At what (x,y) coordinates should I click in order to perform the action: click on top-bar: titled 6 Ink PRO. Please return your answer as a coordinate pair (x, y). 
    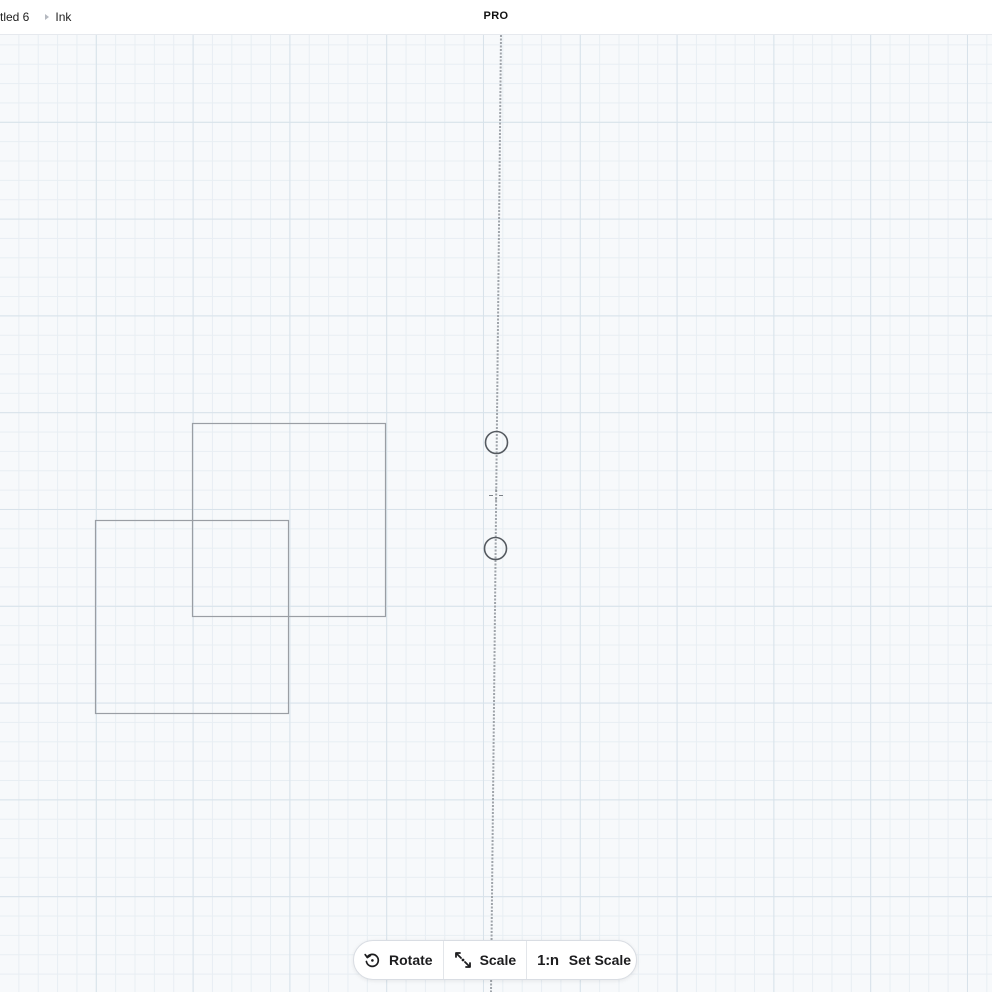
    Looking at the image, I should click on (496, 17).